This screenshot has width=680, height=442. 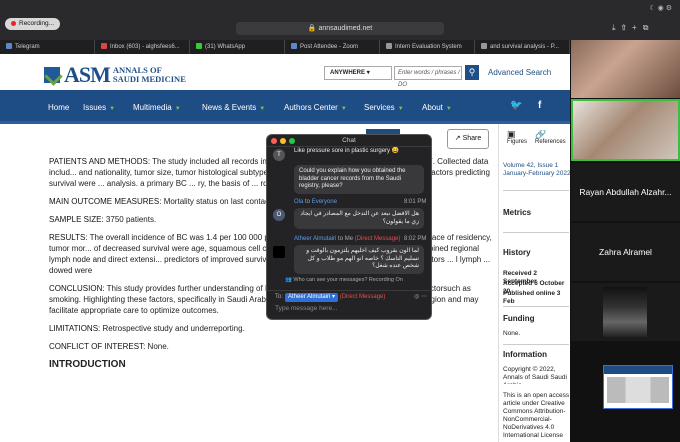 I want to click on logo-mark-icon, so click(x=52, y=75).